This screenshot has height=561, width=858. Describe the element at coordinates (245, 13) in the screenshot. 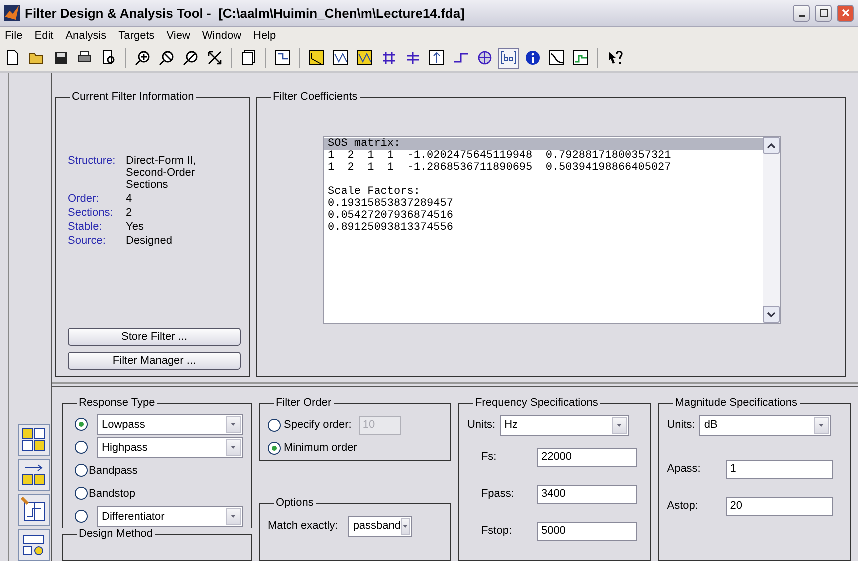

I see `window-title: Filter Design & Analysis Tool - [C:\aalm\Huimin_Chen\m\Lecture14.fda]` at that location.